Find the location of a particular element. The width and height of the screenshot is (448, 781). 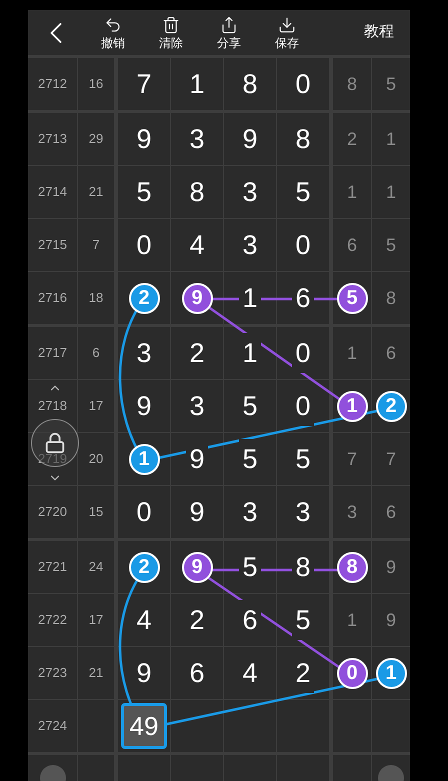

issue-number: 2719 is located at coordinates (52, 459).